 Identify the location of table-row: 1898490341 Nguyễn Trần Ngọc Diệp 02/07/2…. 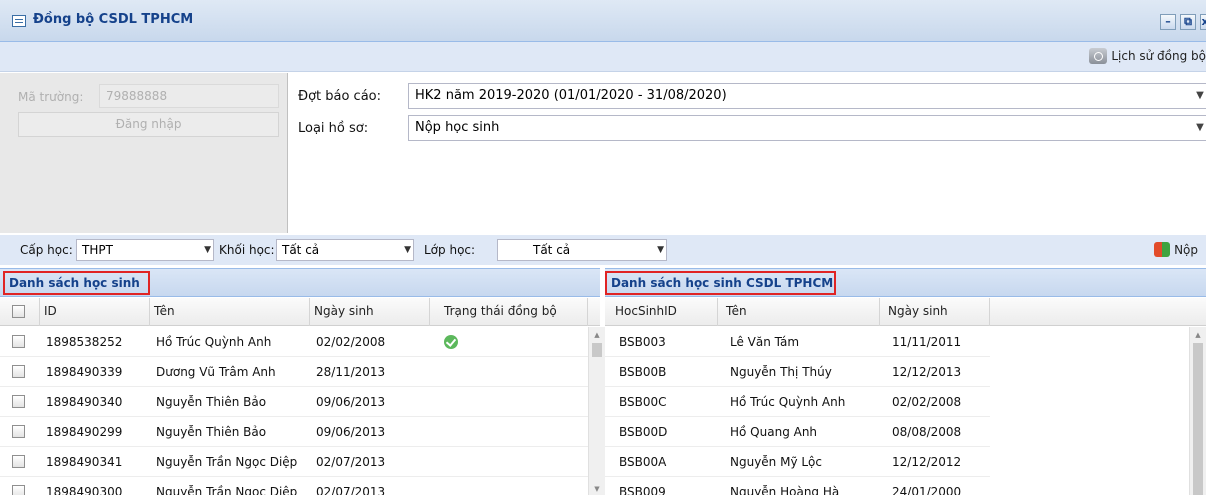
(294, 462).